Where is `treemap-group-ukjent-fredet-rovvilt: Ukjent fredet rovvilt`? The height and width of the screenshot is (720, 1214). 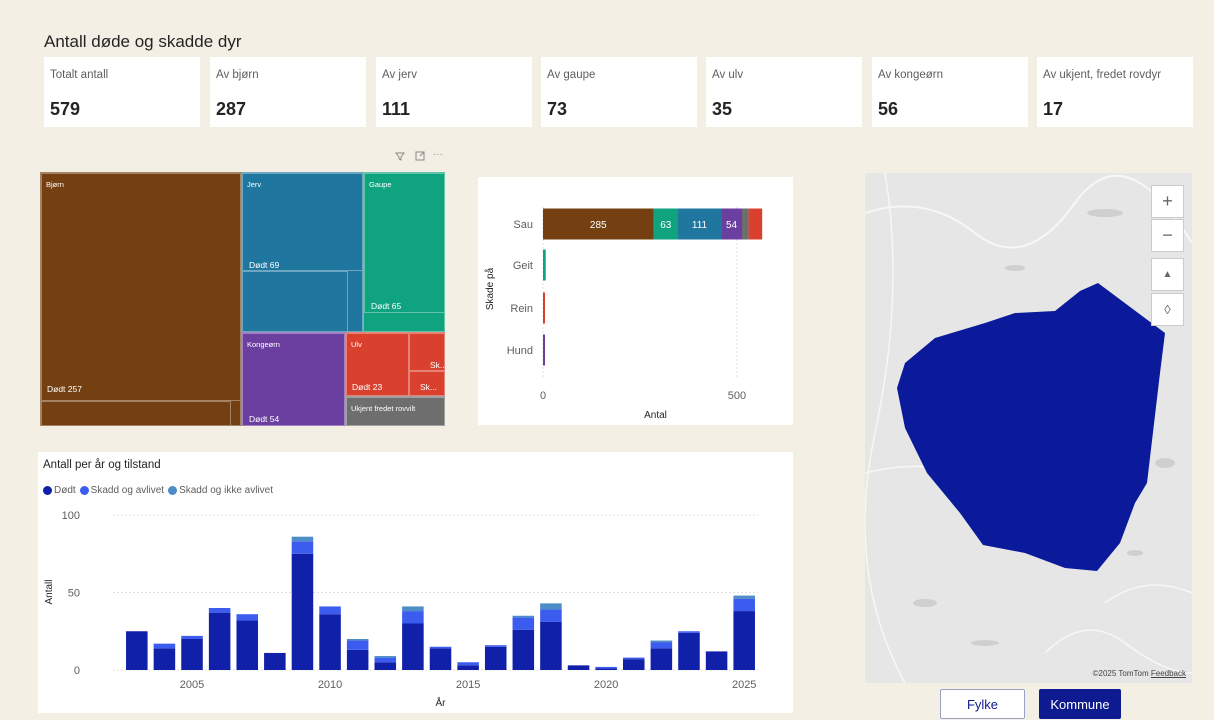
treemap-group-ukjent-fredet-rovvilt: Ukjent fredet rovvilt is located at coordinates (395, 411).